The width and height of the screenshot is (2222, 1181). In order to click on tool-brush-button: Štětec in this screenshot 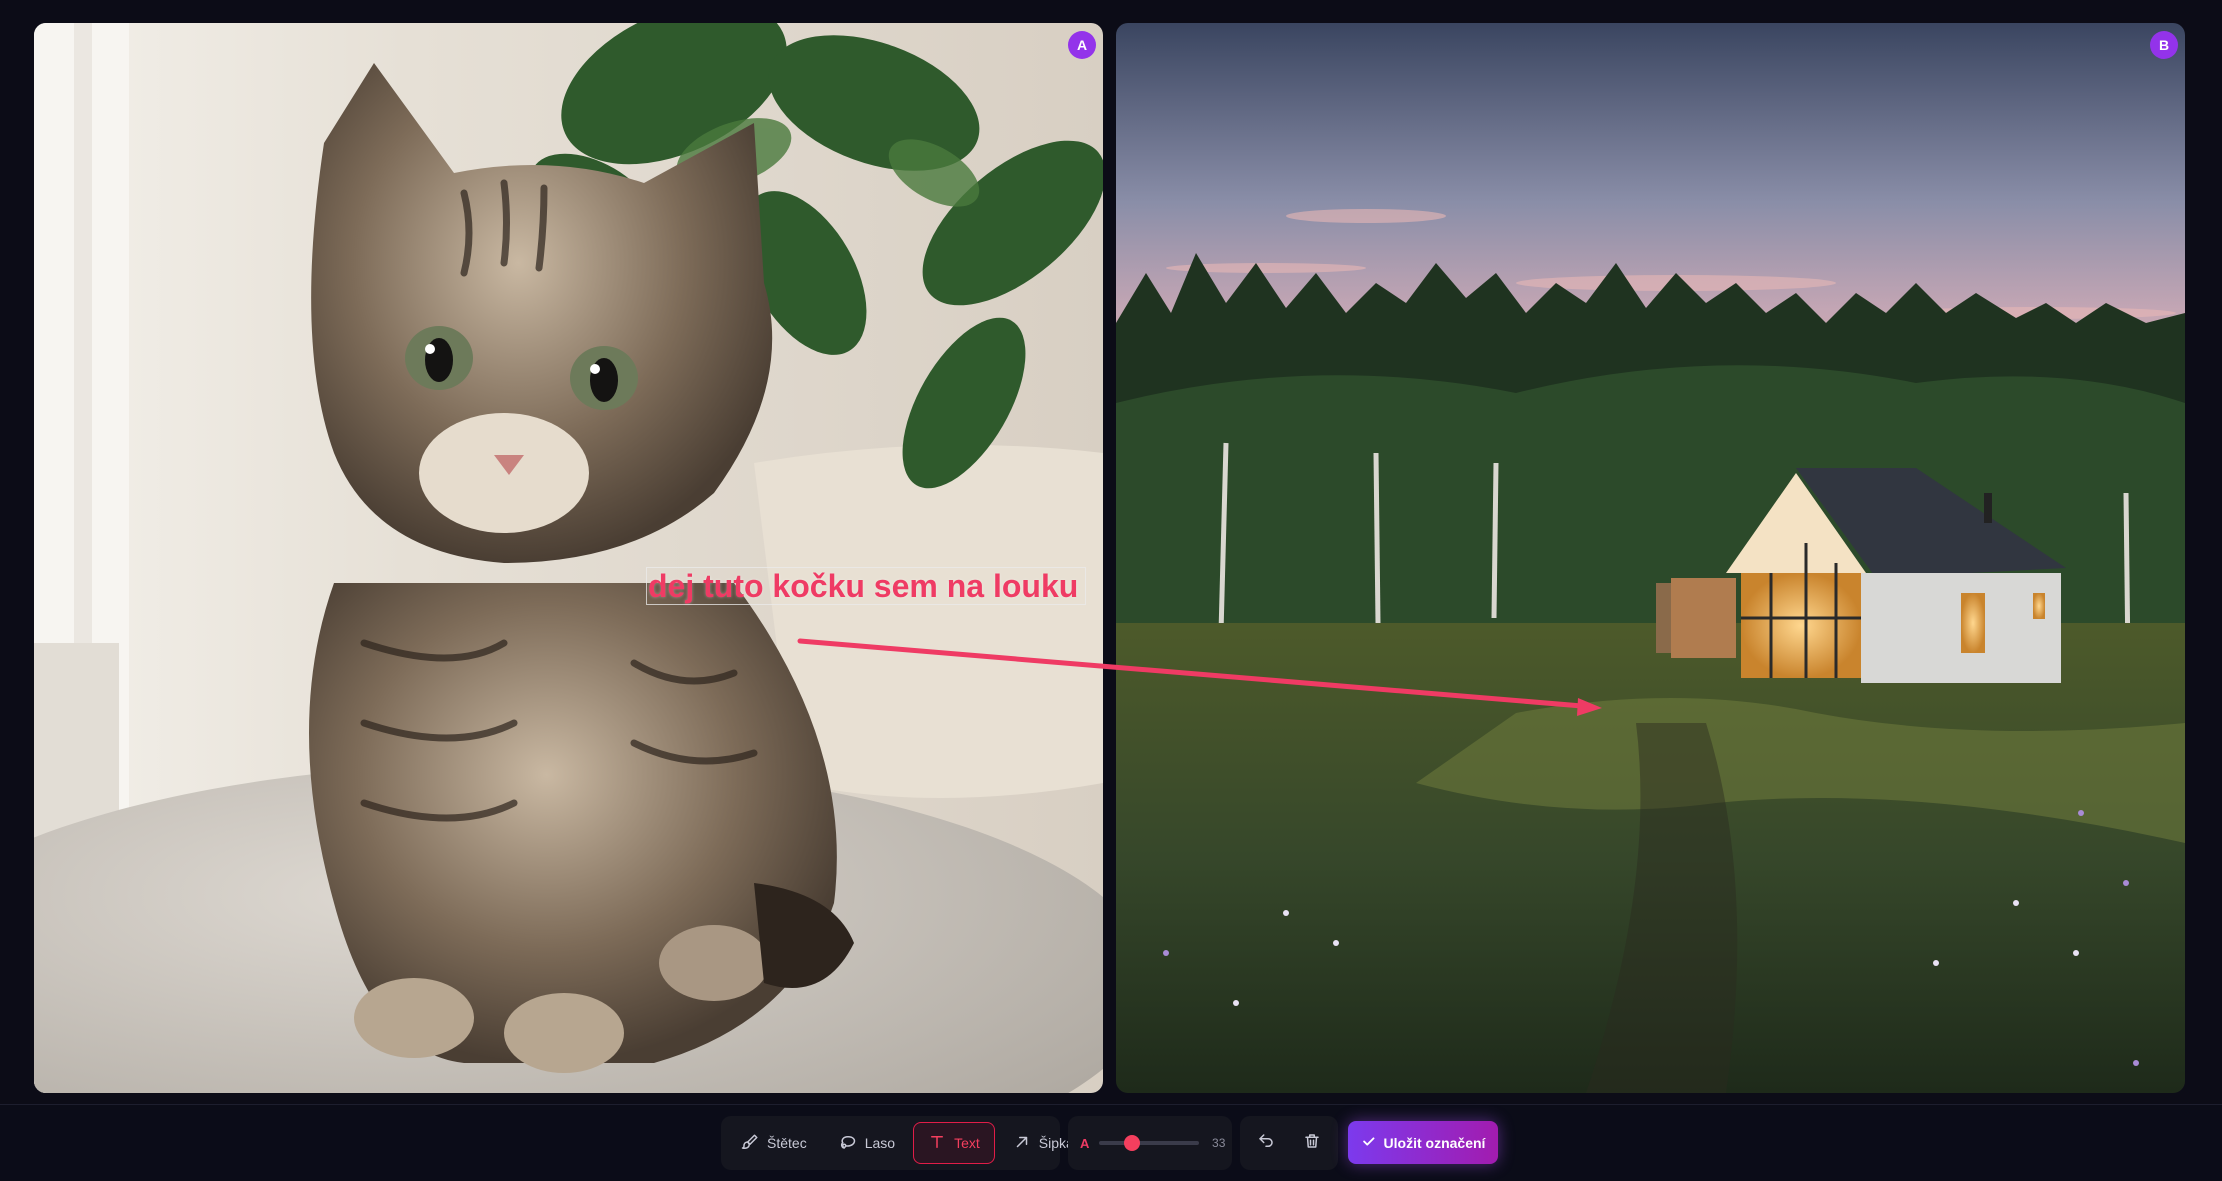, I will do `click(774, 1143)`.